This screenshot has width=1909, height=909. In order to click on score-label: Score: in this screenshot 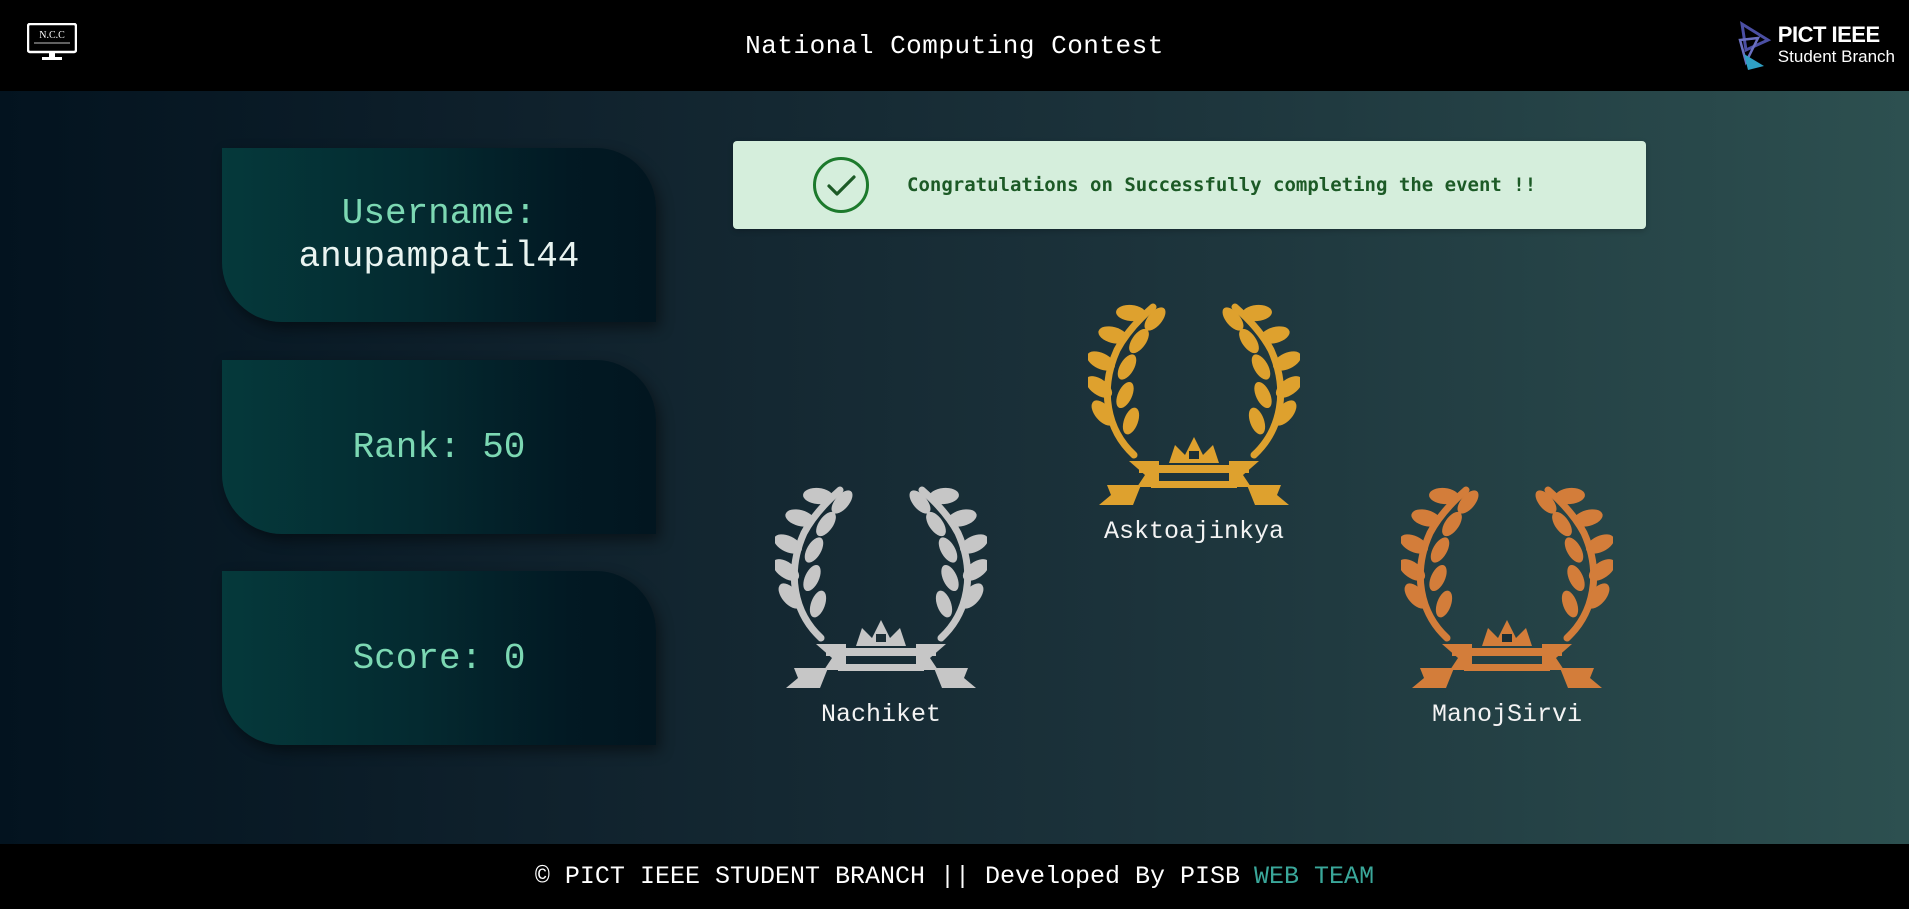, I will do `click(417, 658)`.